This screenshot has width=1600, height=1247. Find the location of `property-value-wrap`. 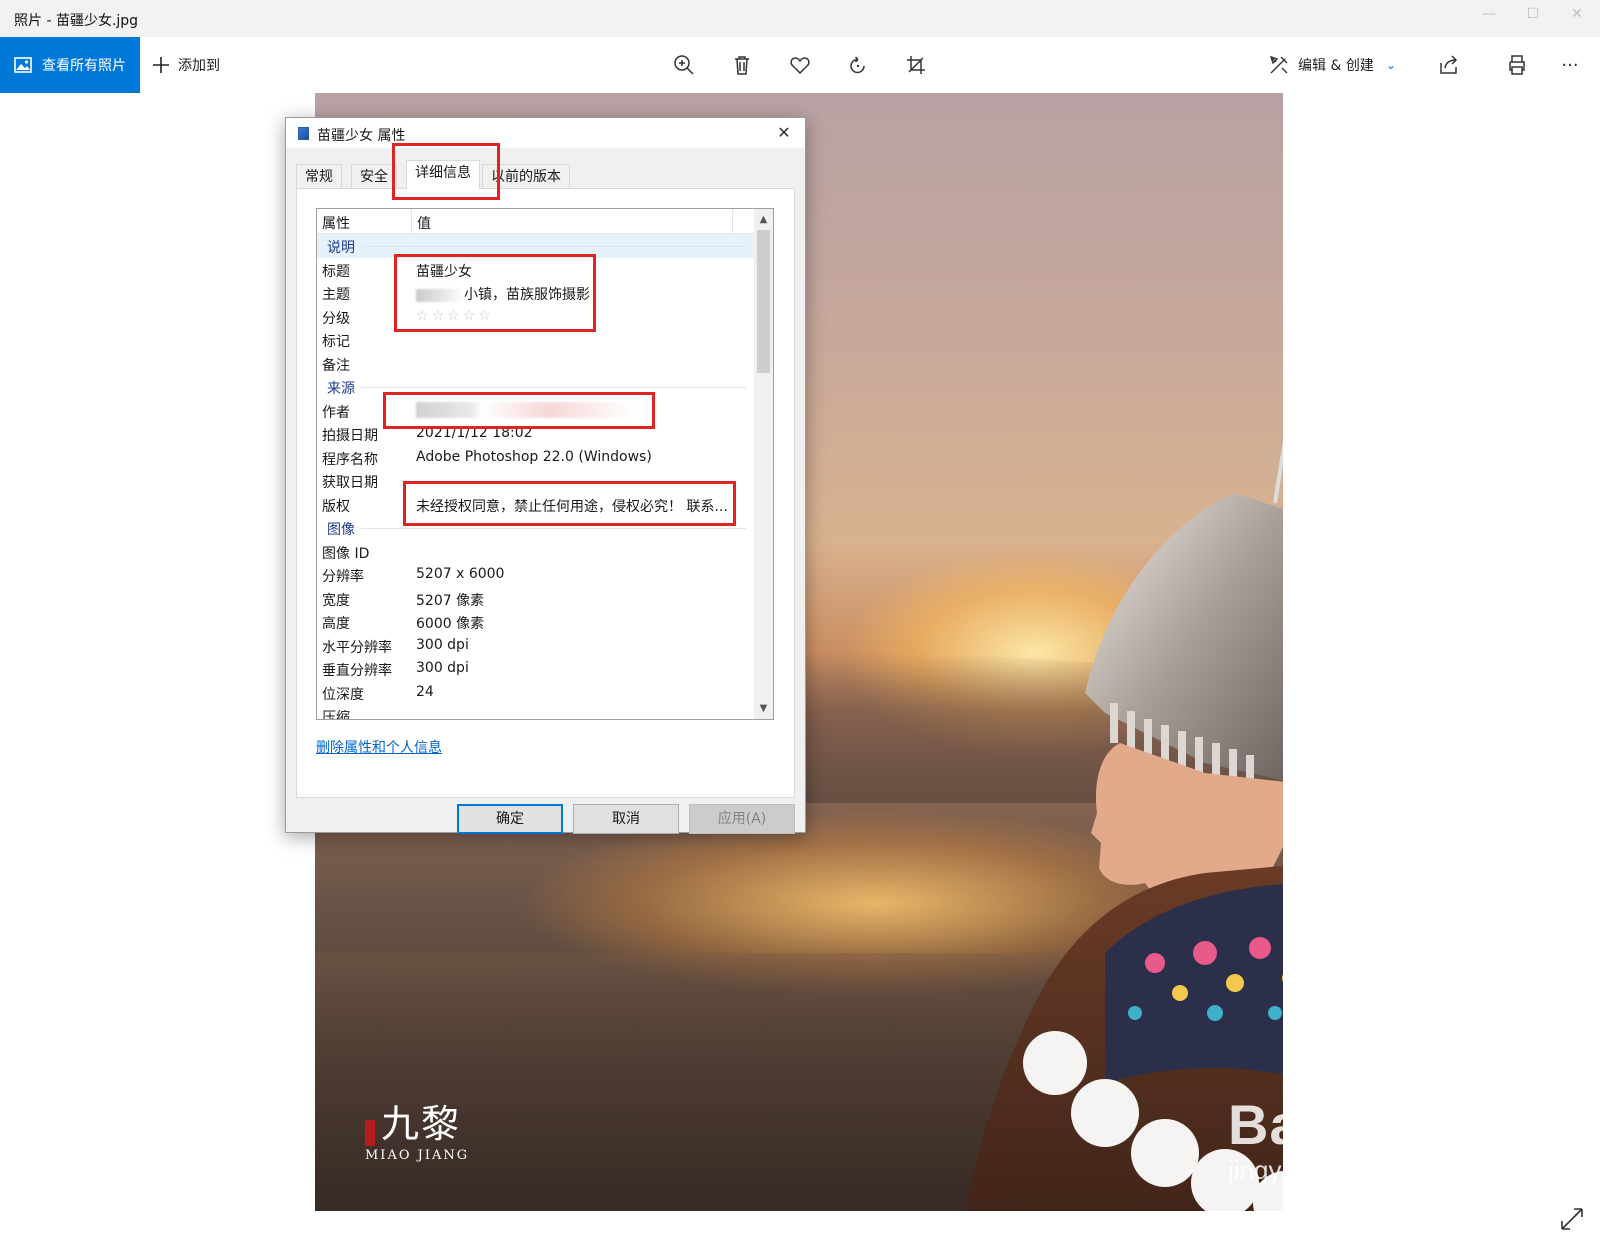

property-value-wrap is located at coordinates (526, 409).